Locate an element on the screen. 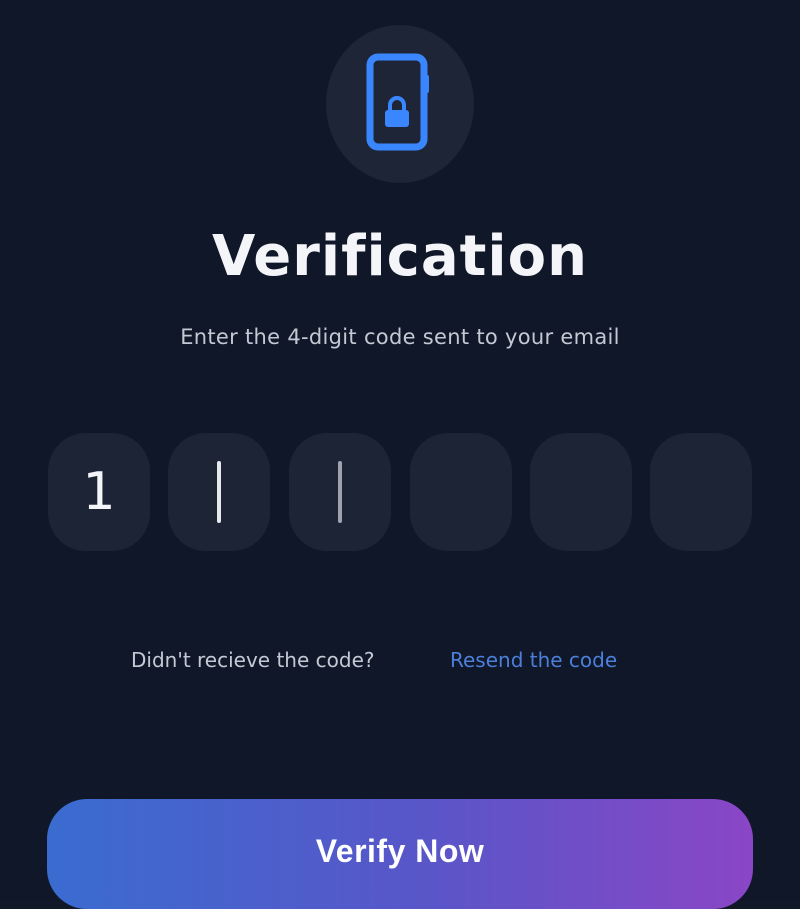  resend-prompt: Didn't recieve the code? is located at coordinates (253, 660).